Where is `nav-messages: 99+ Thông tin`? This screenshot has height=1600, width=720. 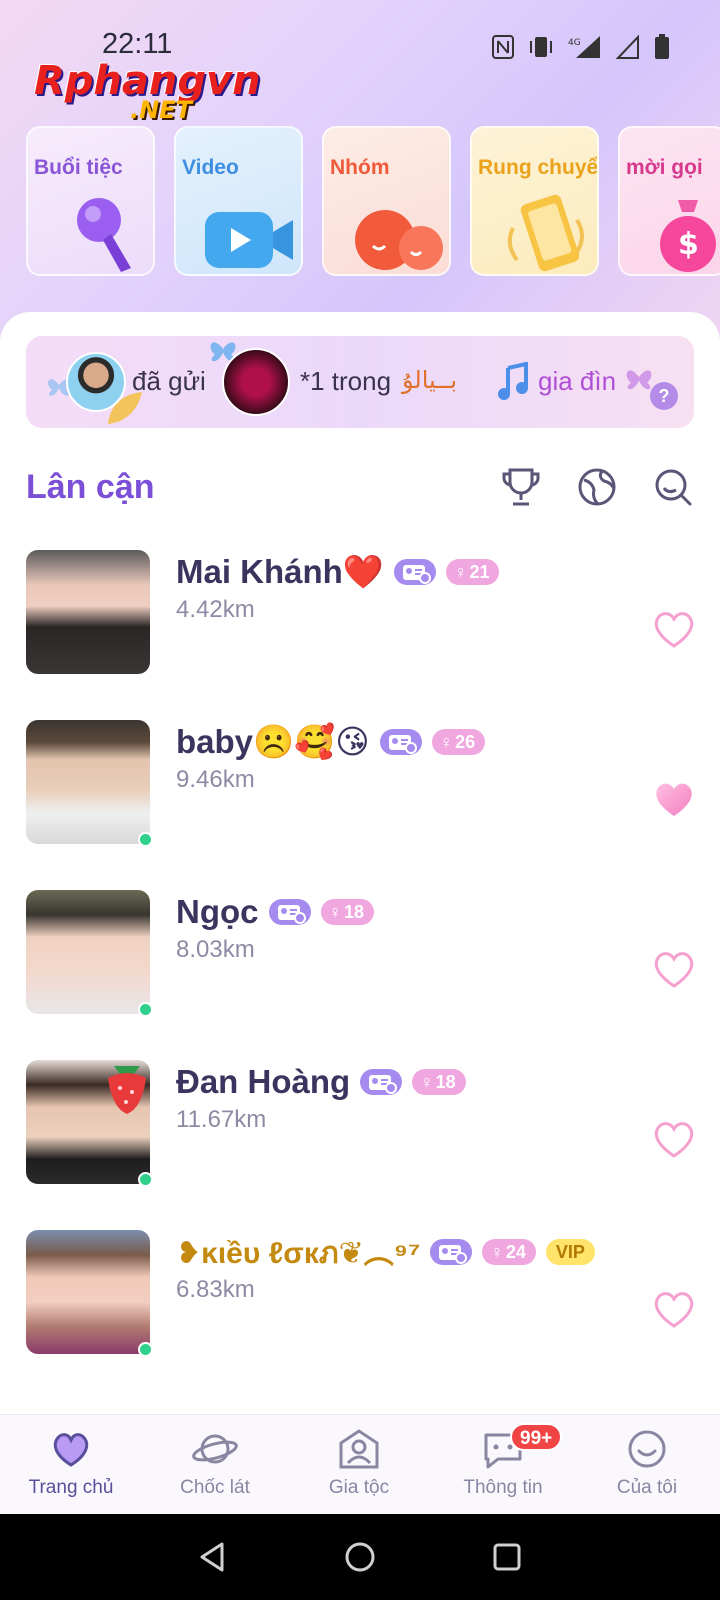
nav-messages: 99+ Thông tin is located at coordinates (503, 1461).